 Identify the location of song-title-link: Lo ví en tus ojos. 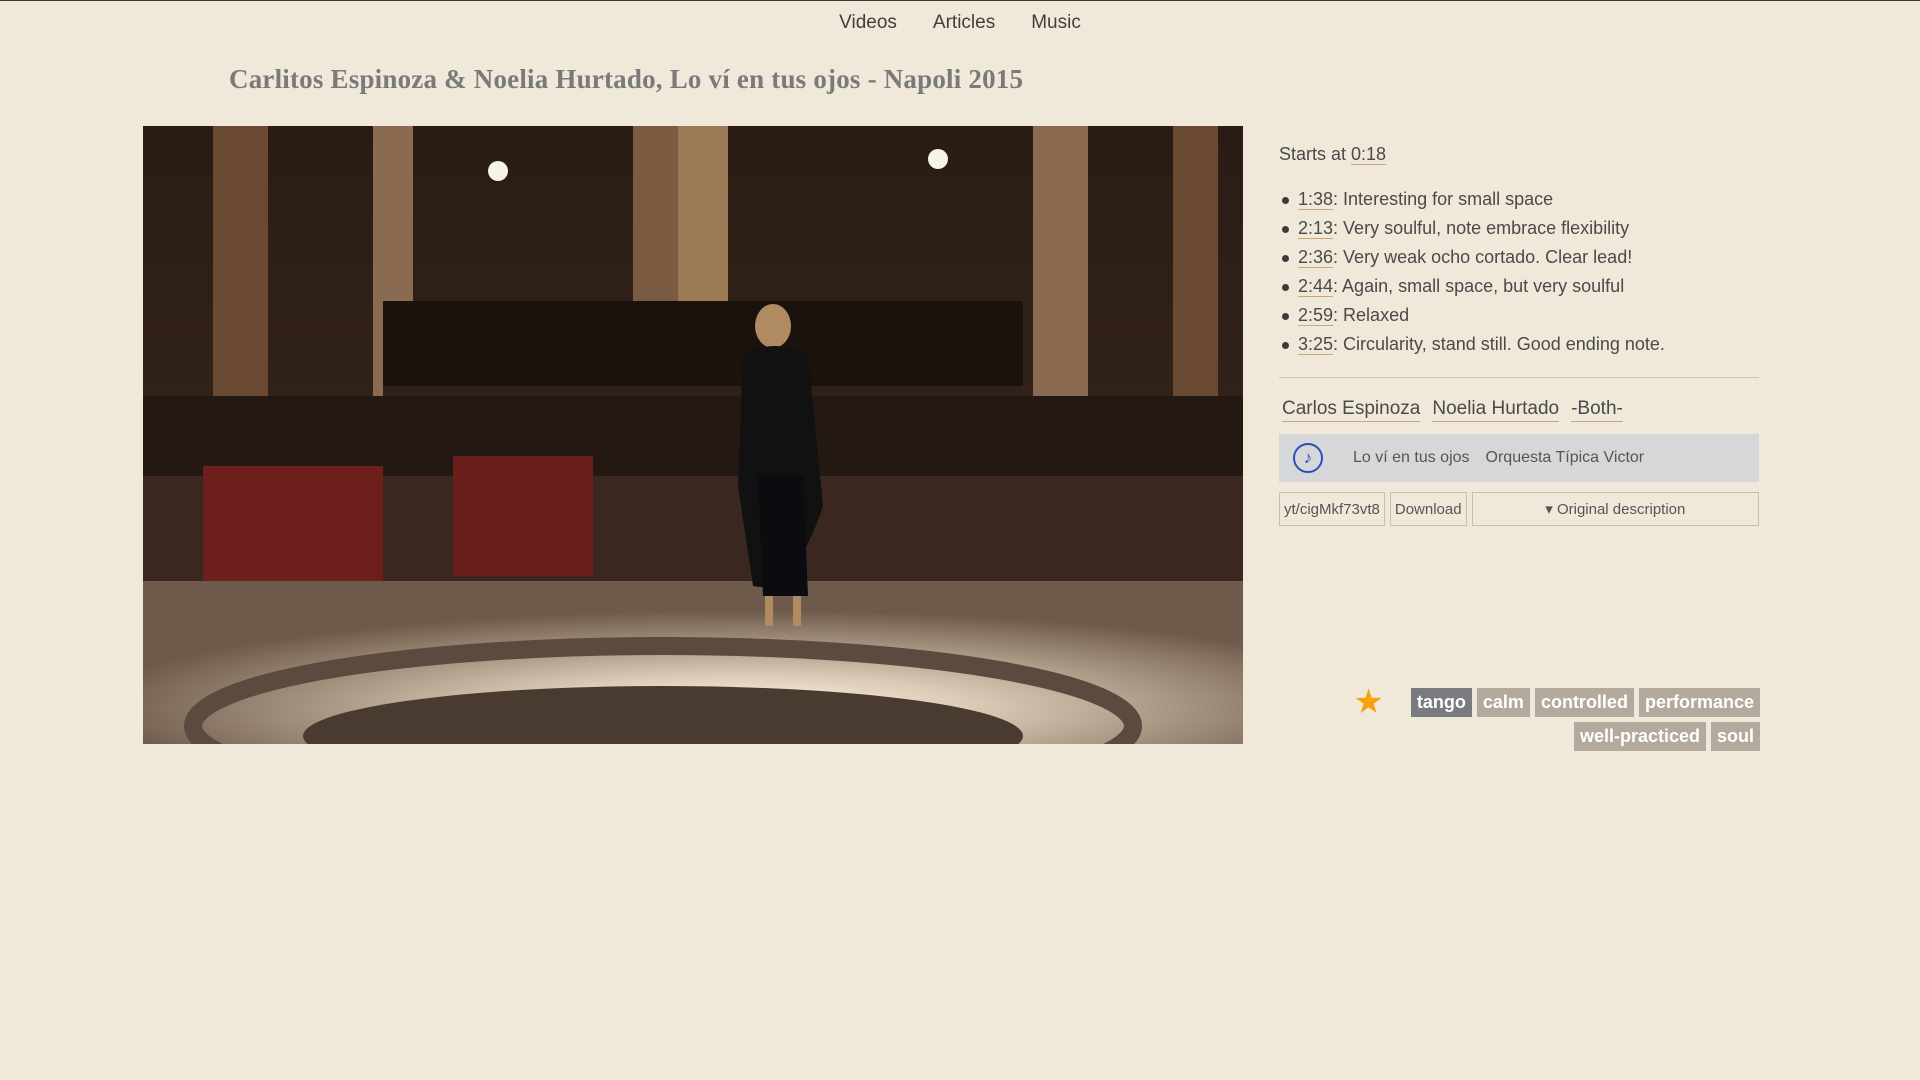
(1411, 458).